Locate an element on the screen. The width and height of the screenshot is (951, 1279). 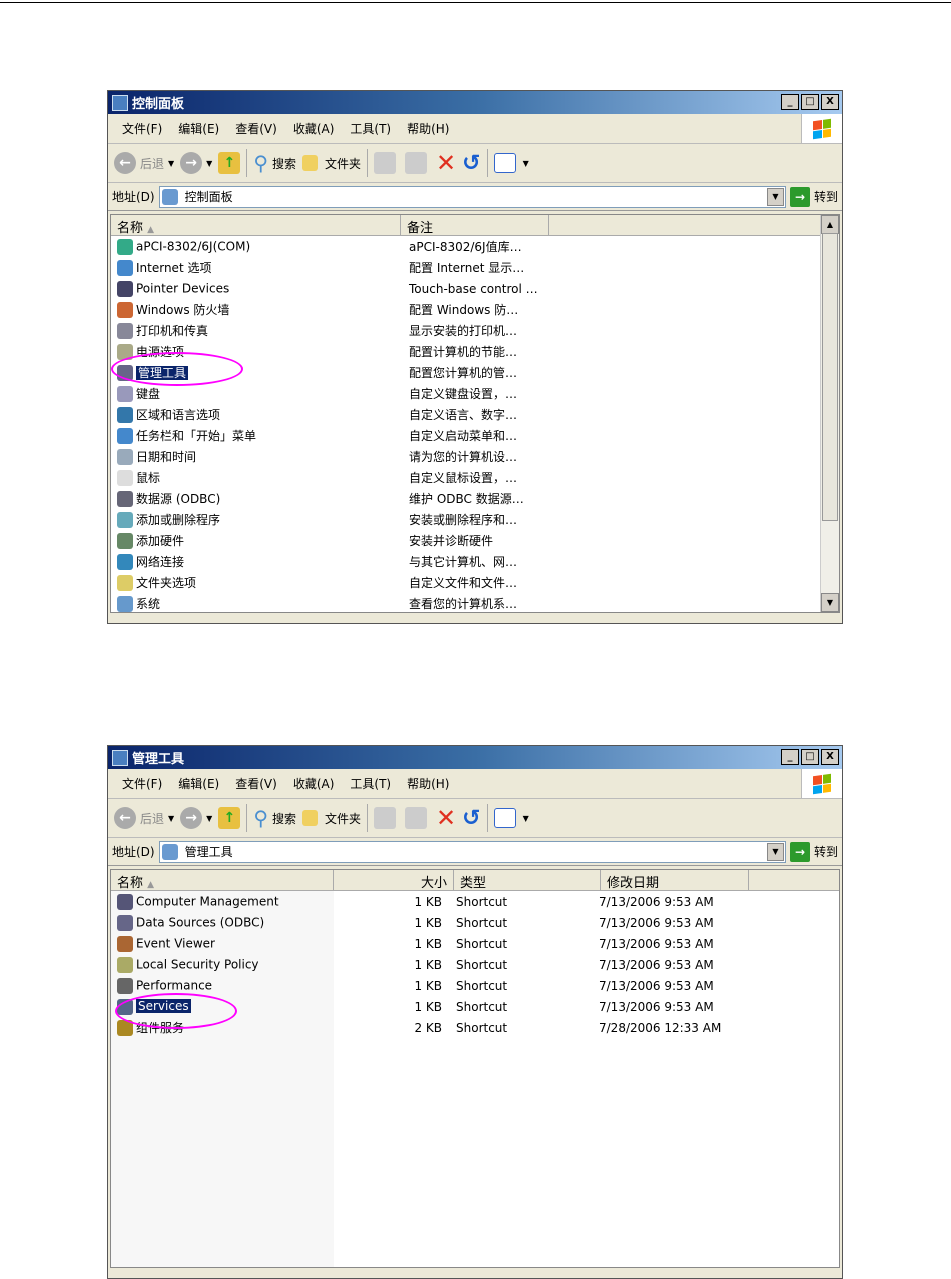
vertical-scrollbar: ▲ ▼ is located at coordinates (829, 413).